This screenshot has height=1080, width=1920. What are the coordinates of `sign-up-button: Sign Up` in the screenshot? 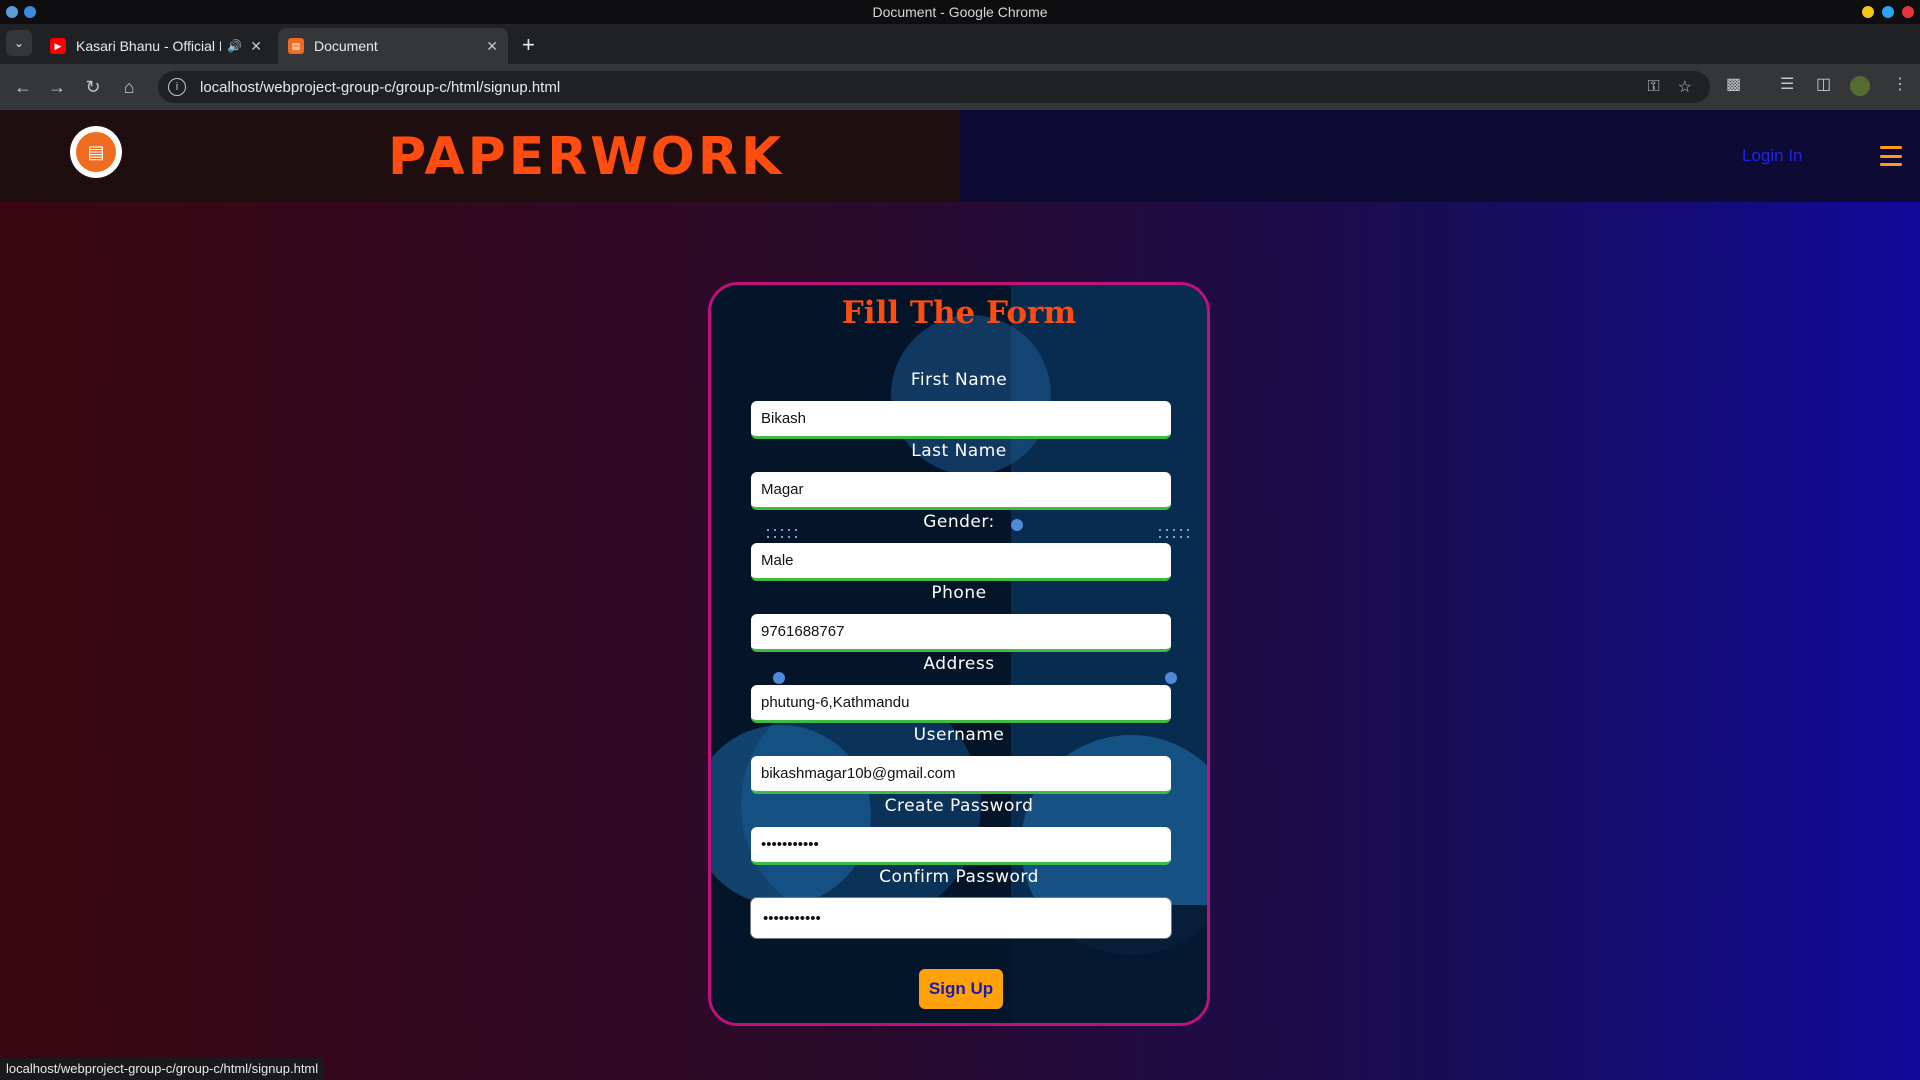 It's located at (961, 989).